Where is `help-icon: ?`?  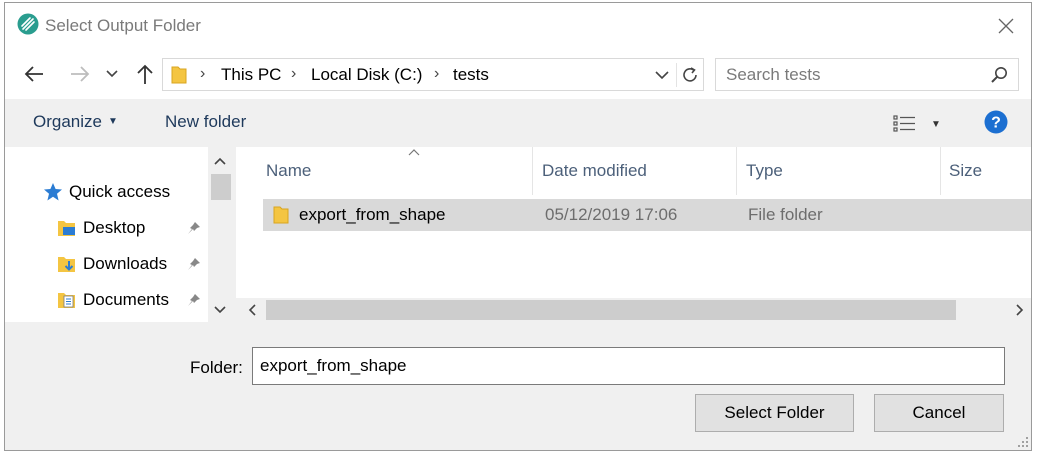 help-icon: ? is located at coordinates (996, 122).